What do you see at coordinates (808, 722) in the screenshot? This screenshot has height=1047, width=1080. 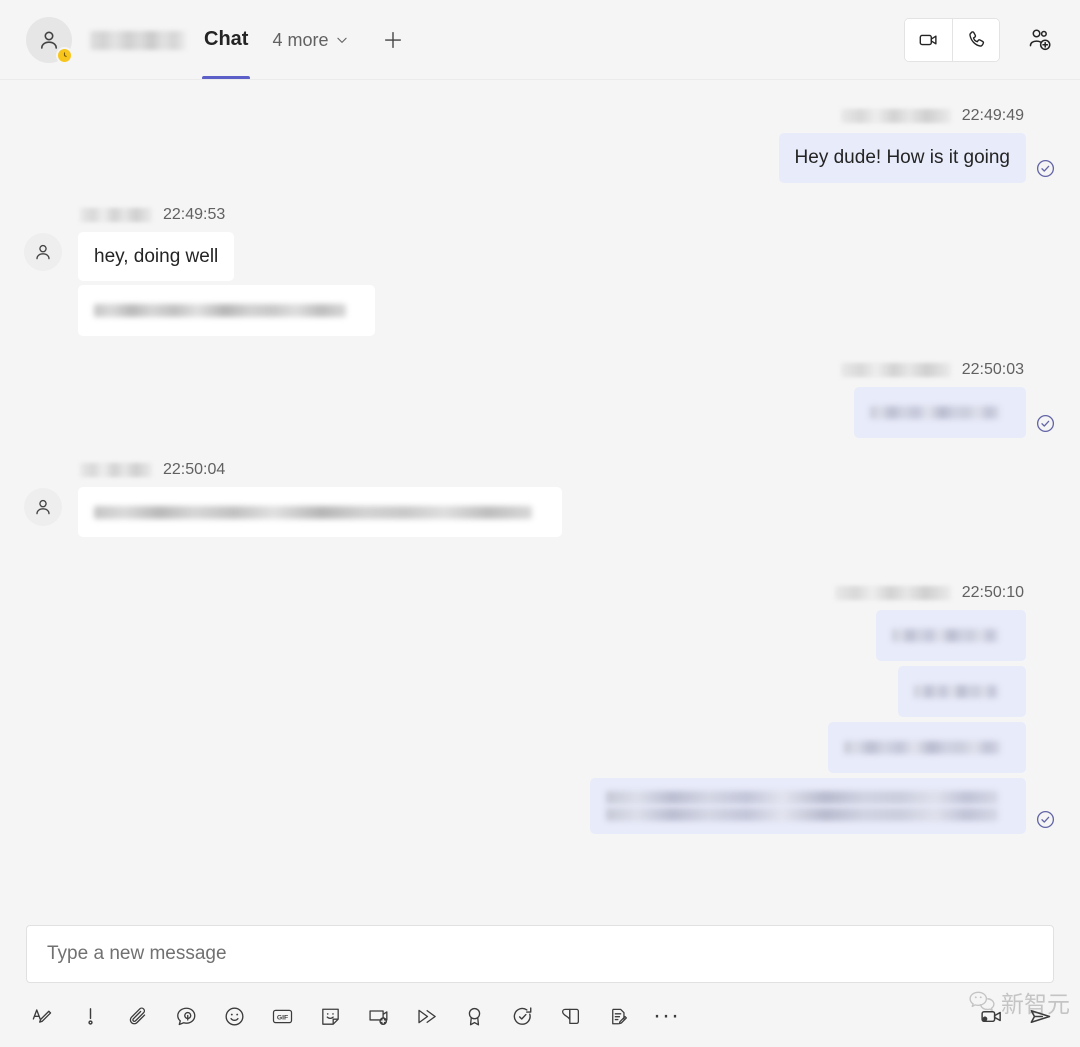 I see `bubble-stack` at bounding box center [808, 722].